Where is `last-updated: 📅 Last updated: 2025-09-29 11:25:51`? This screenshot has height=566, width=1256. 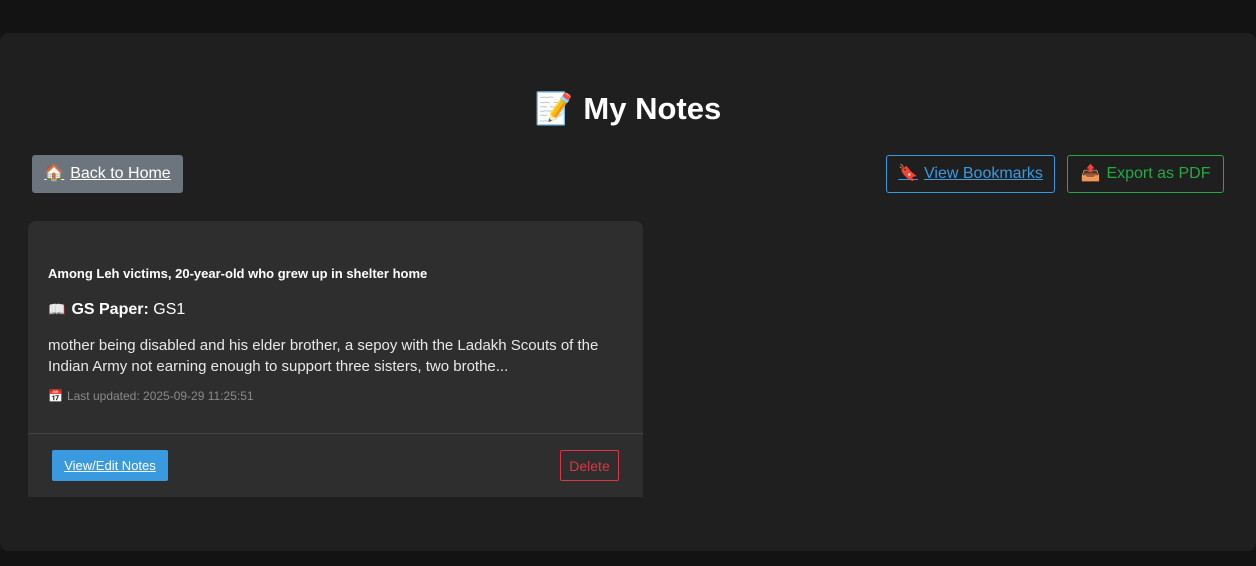
last-updated: 📅 Last updated: 2025-09-29 11:25:51 is located at coordinates (151, 396).